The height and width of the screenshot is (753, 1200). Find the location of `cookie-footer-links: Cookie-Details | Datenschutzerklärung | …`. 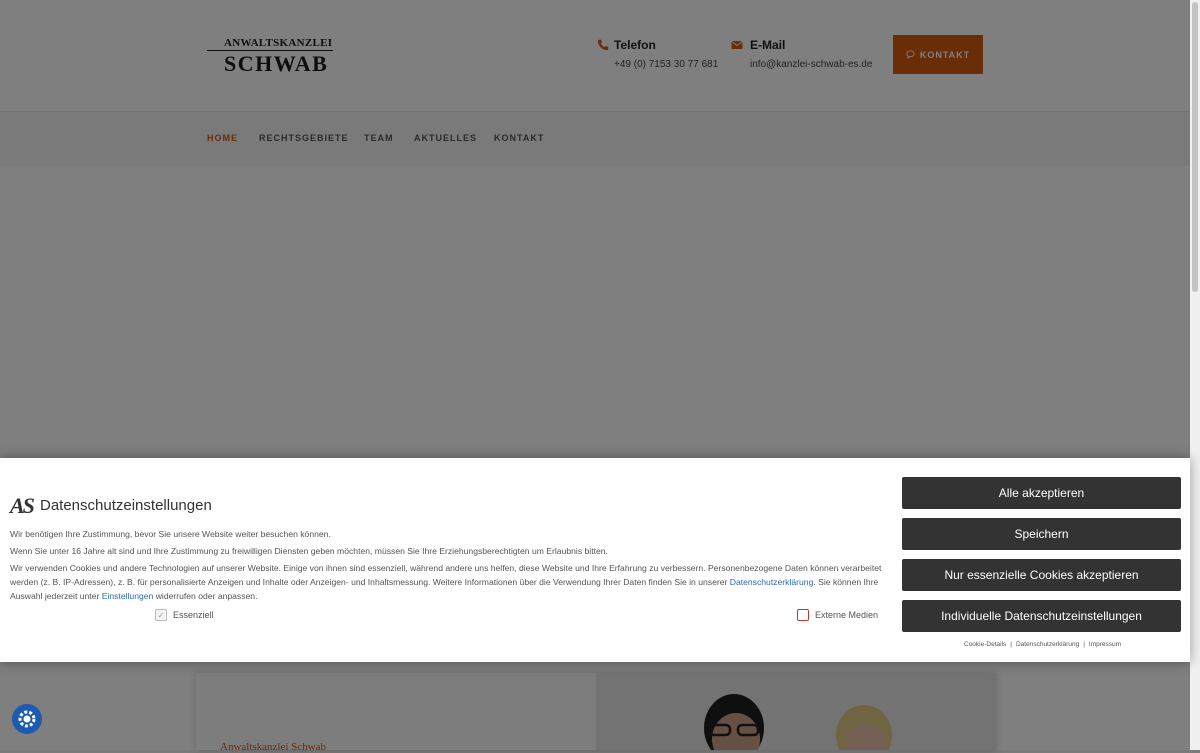

cookie-footer-links: Cookie-Details | Datenschutzerklärung | … is located at coordinates (1042, 644).